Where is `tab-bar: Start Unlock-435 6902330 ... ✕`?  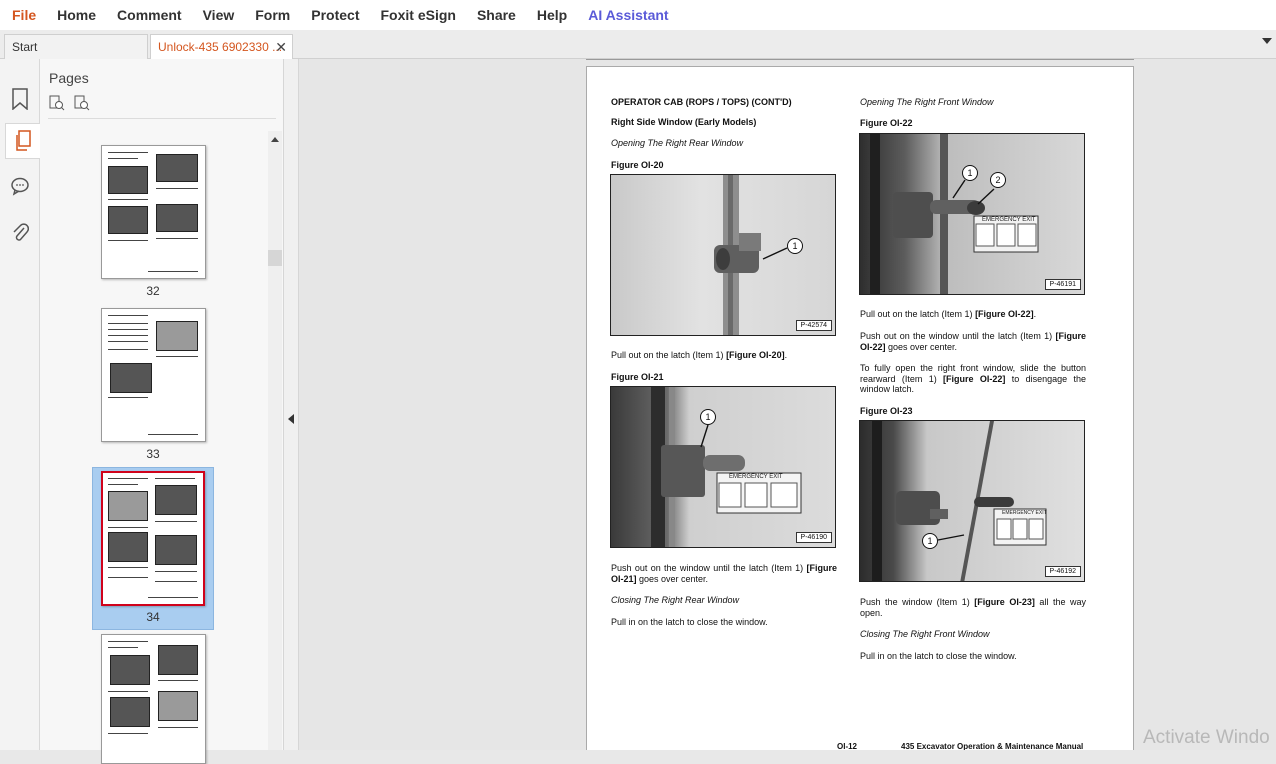
tab-bar: Start Unlock-435 6902330 ... ✕ is located at coordinates (638, 44).